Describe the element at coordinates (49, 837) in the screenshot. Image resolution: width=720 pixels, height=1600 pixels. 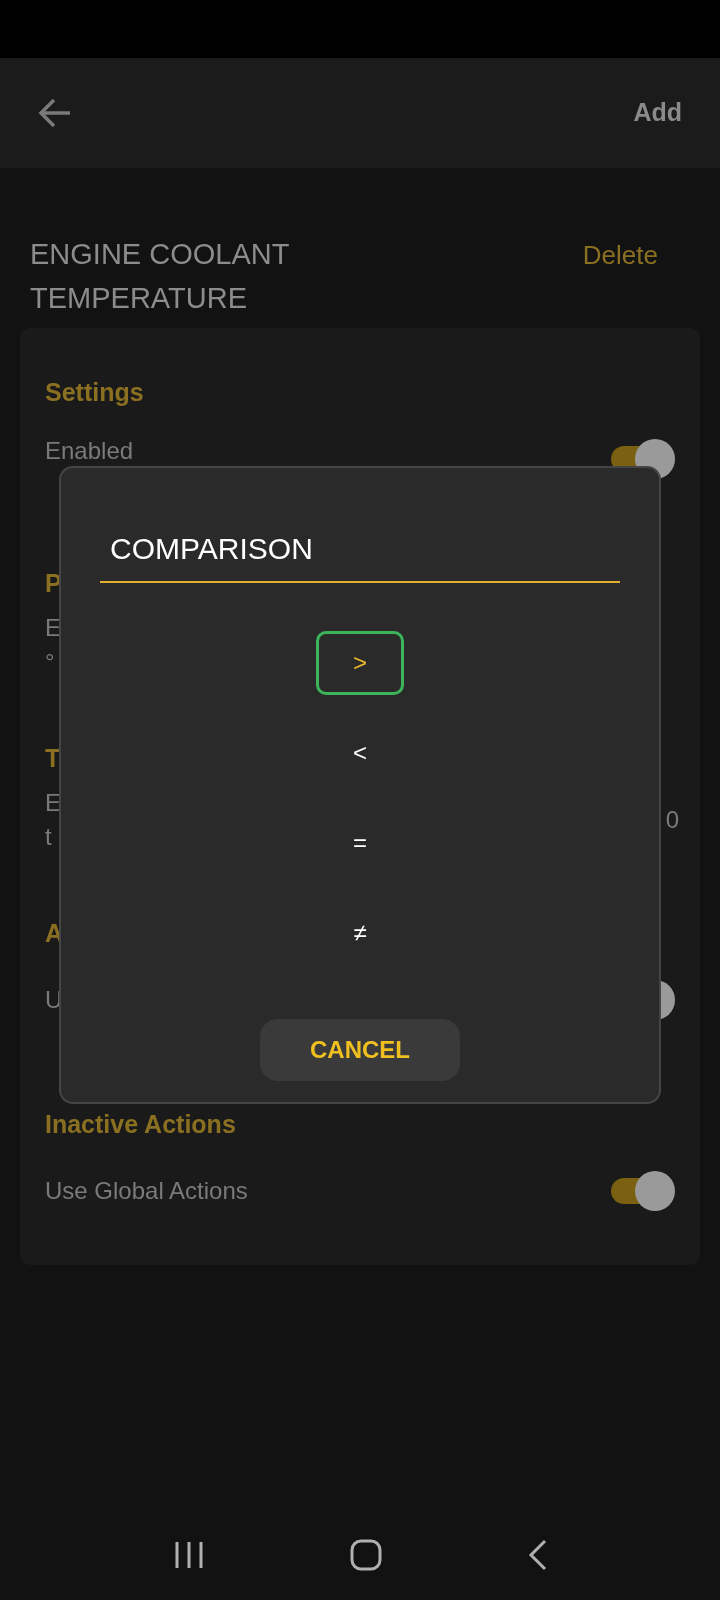
I see `description-text: t` at that location.